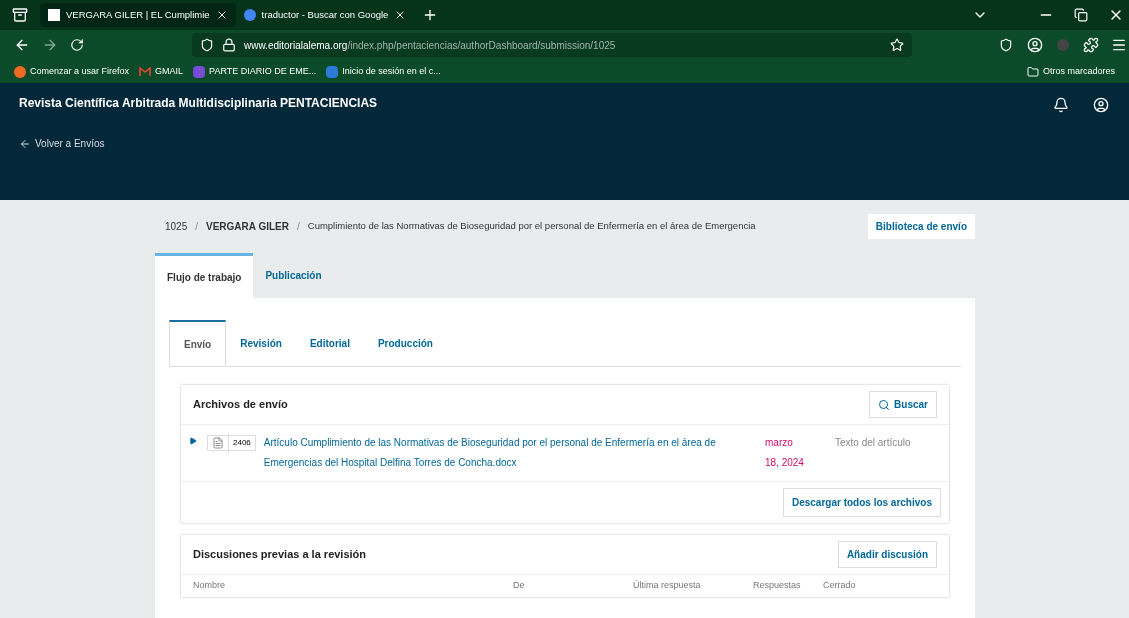  Describe the element at coordinates (247, 226) in the screenshot. I see `author-name: VERGARA GILER` at that location.